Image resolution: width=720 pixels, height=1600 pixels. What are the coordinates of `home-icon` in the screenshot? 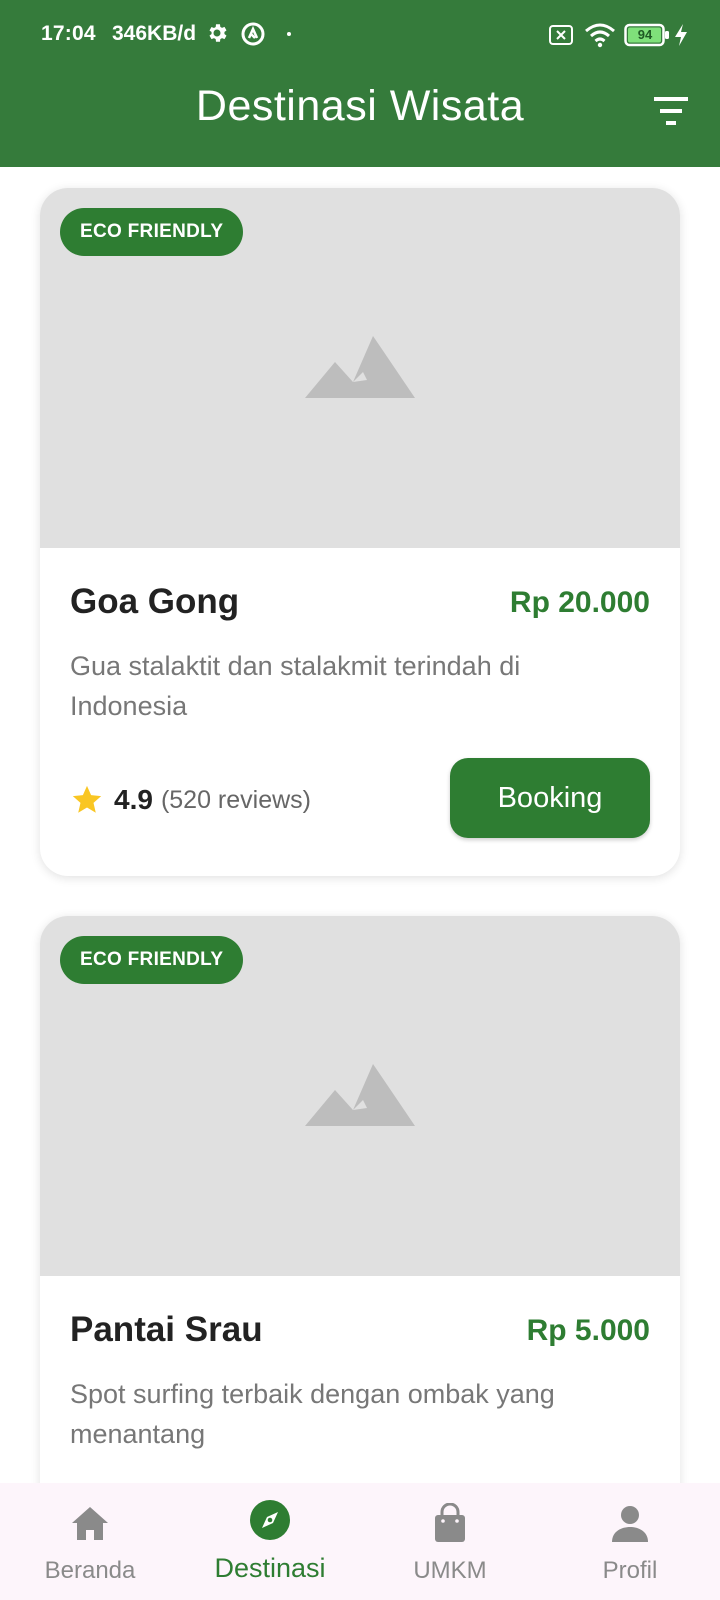 It's located at (90, 1523).